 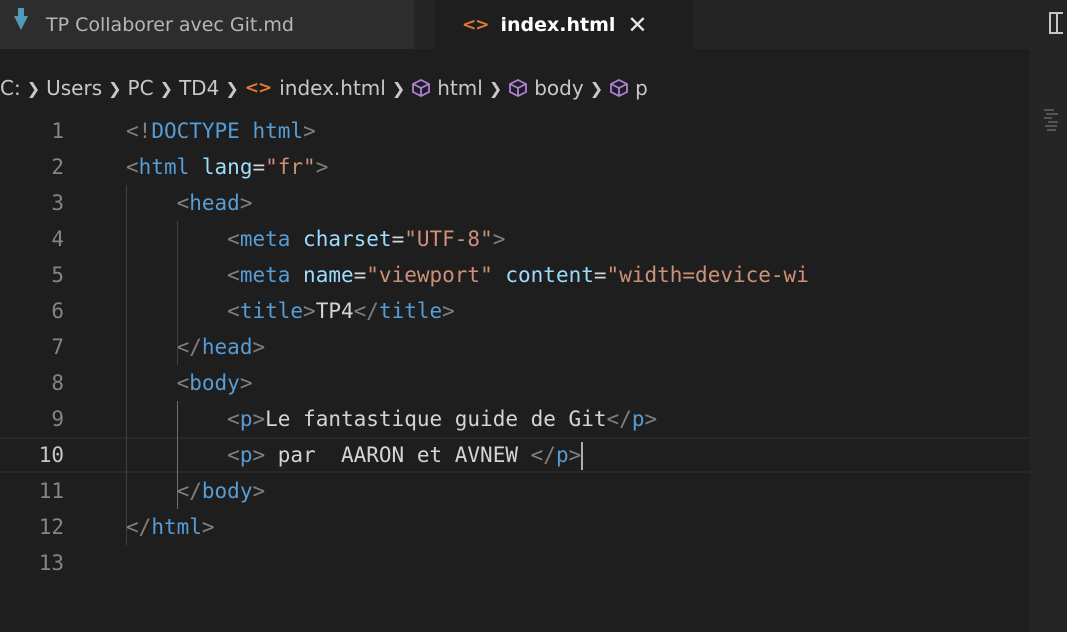 What do you see at coordinates (515, 131) in the screenshot?
I see `code-line: 1 <!DOCTYPE html>` at bounding box center [515, 131].